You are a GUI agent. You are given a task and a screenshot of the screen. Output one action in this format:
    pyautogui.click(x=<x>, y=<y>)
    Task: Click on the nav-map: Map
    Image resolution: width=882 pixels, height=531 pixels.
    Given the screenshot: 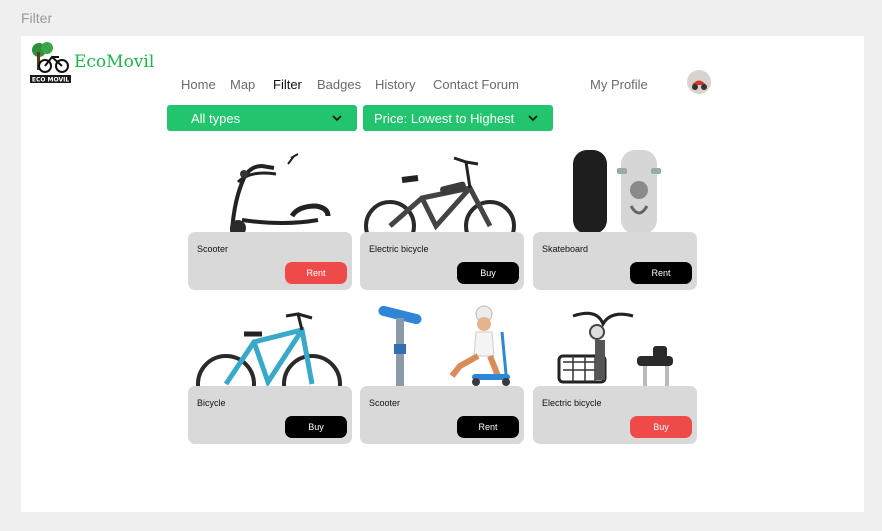 What is the action you would take?
    pyautogui.click(x=242, y=84)
    